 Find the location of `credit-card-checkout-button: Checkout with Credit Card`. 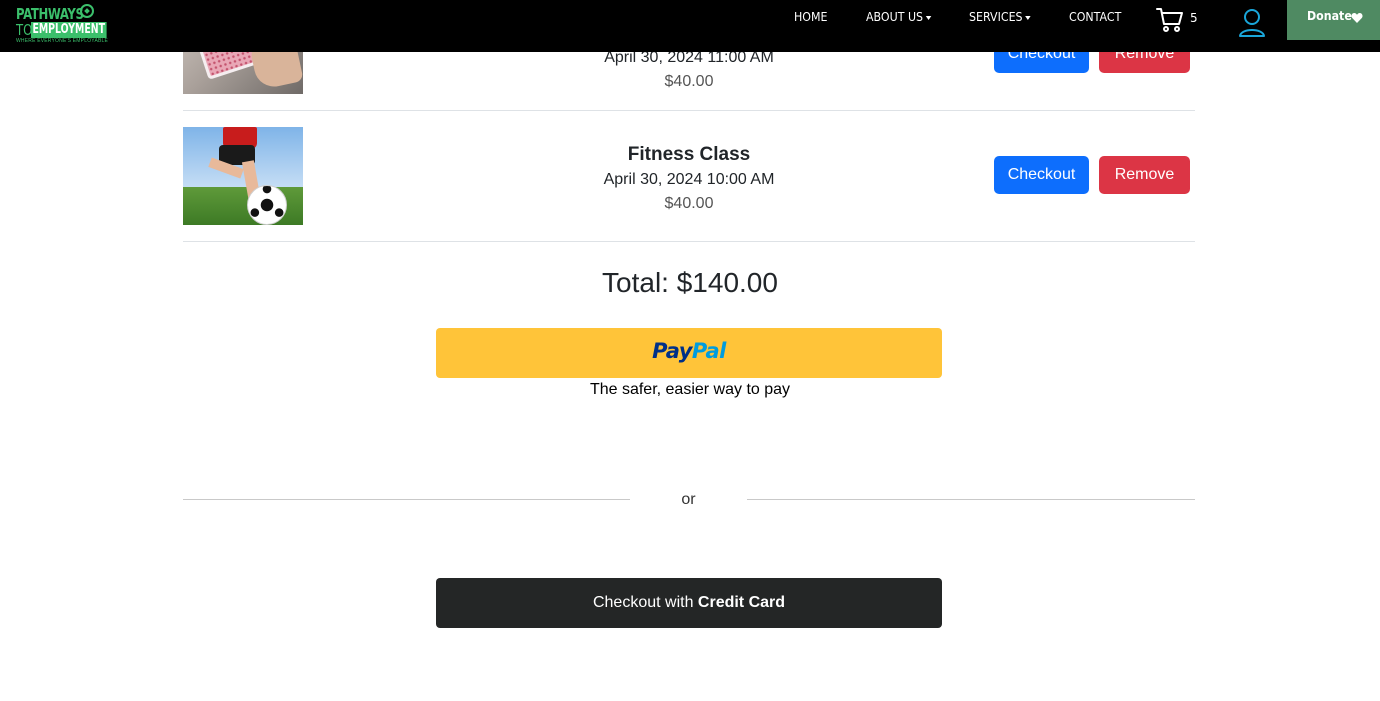

credit-card-checkout-button: Checkout with Credit Card is located at coordinates (689, 603).